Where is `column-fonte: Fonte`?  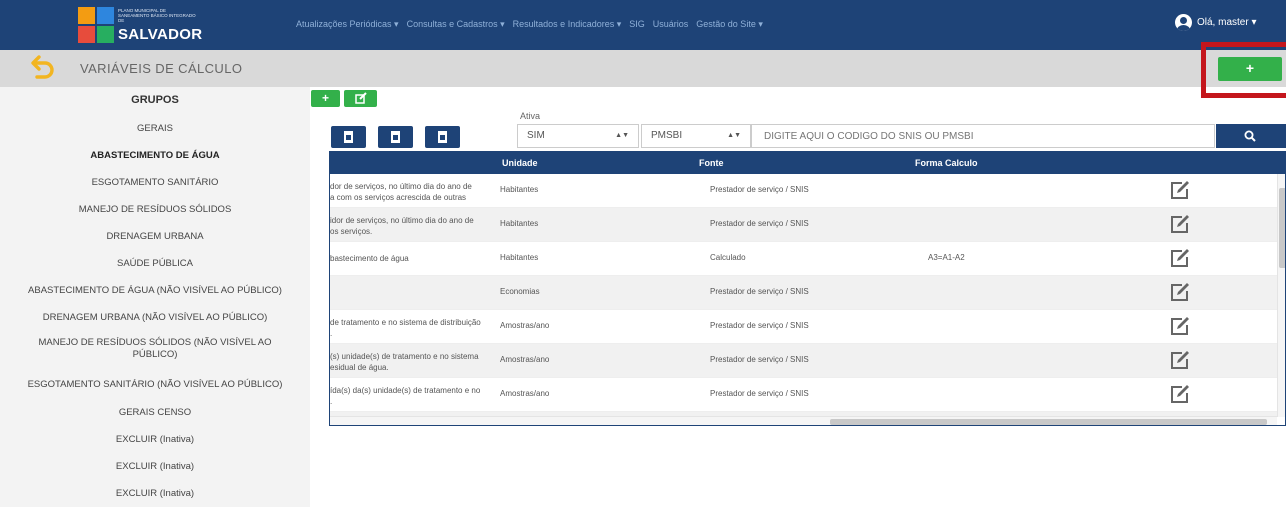 column-fonte: Fonte is located at coordinates (711, 163).